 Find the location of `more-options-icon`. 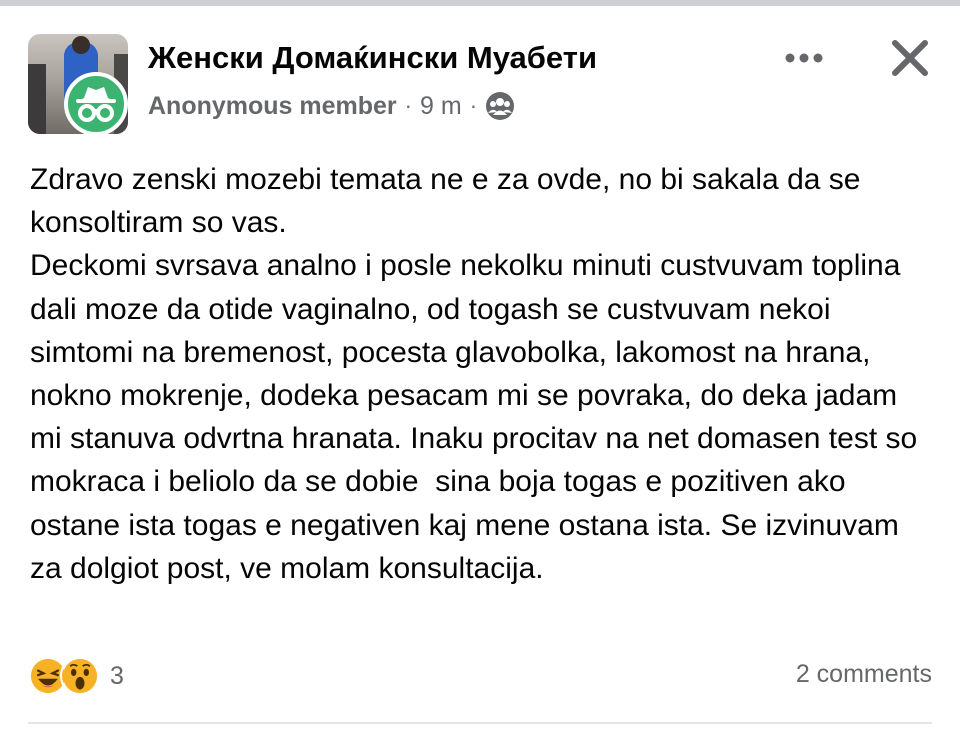

more-options-icon is located at coordinates (804, 58).